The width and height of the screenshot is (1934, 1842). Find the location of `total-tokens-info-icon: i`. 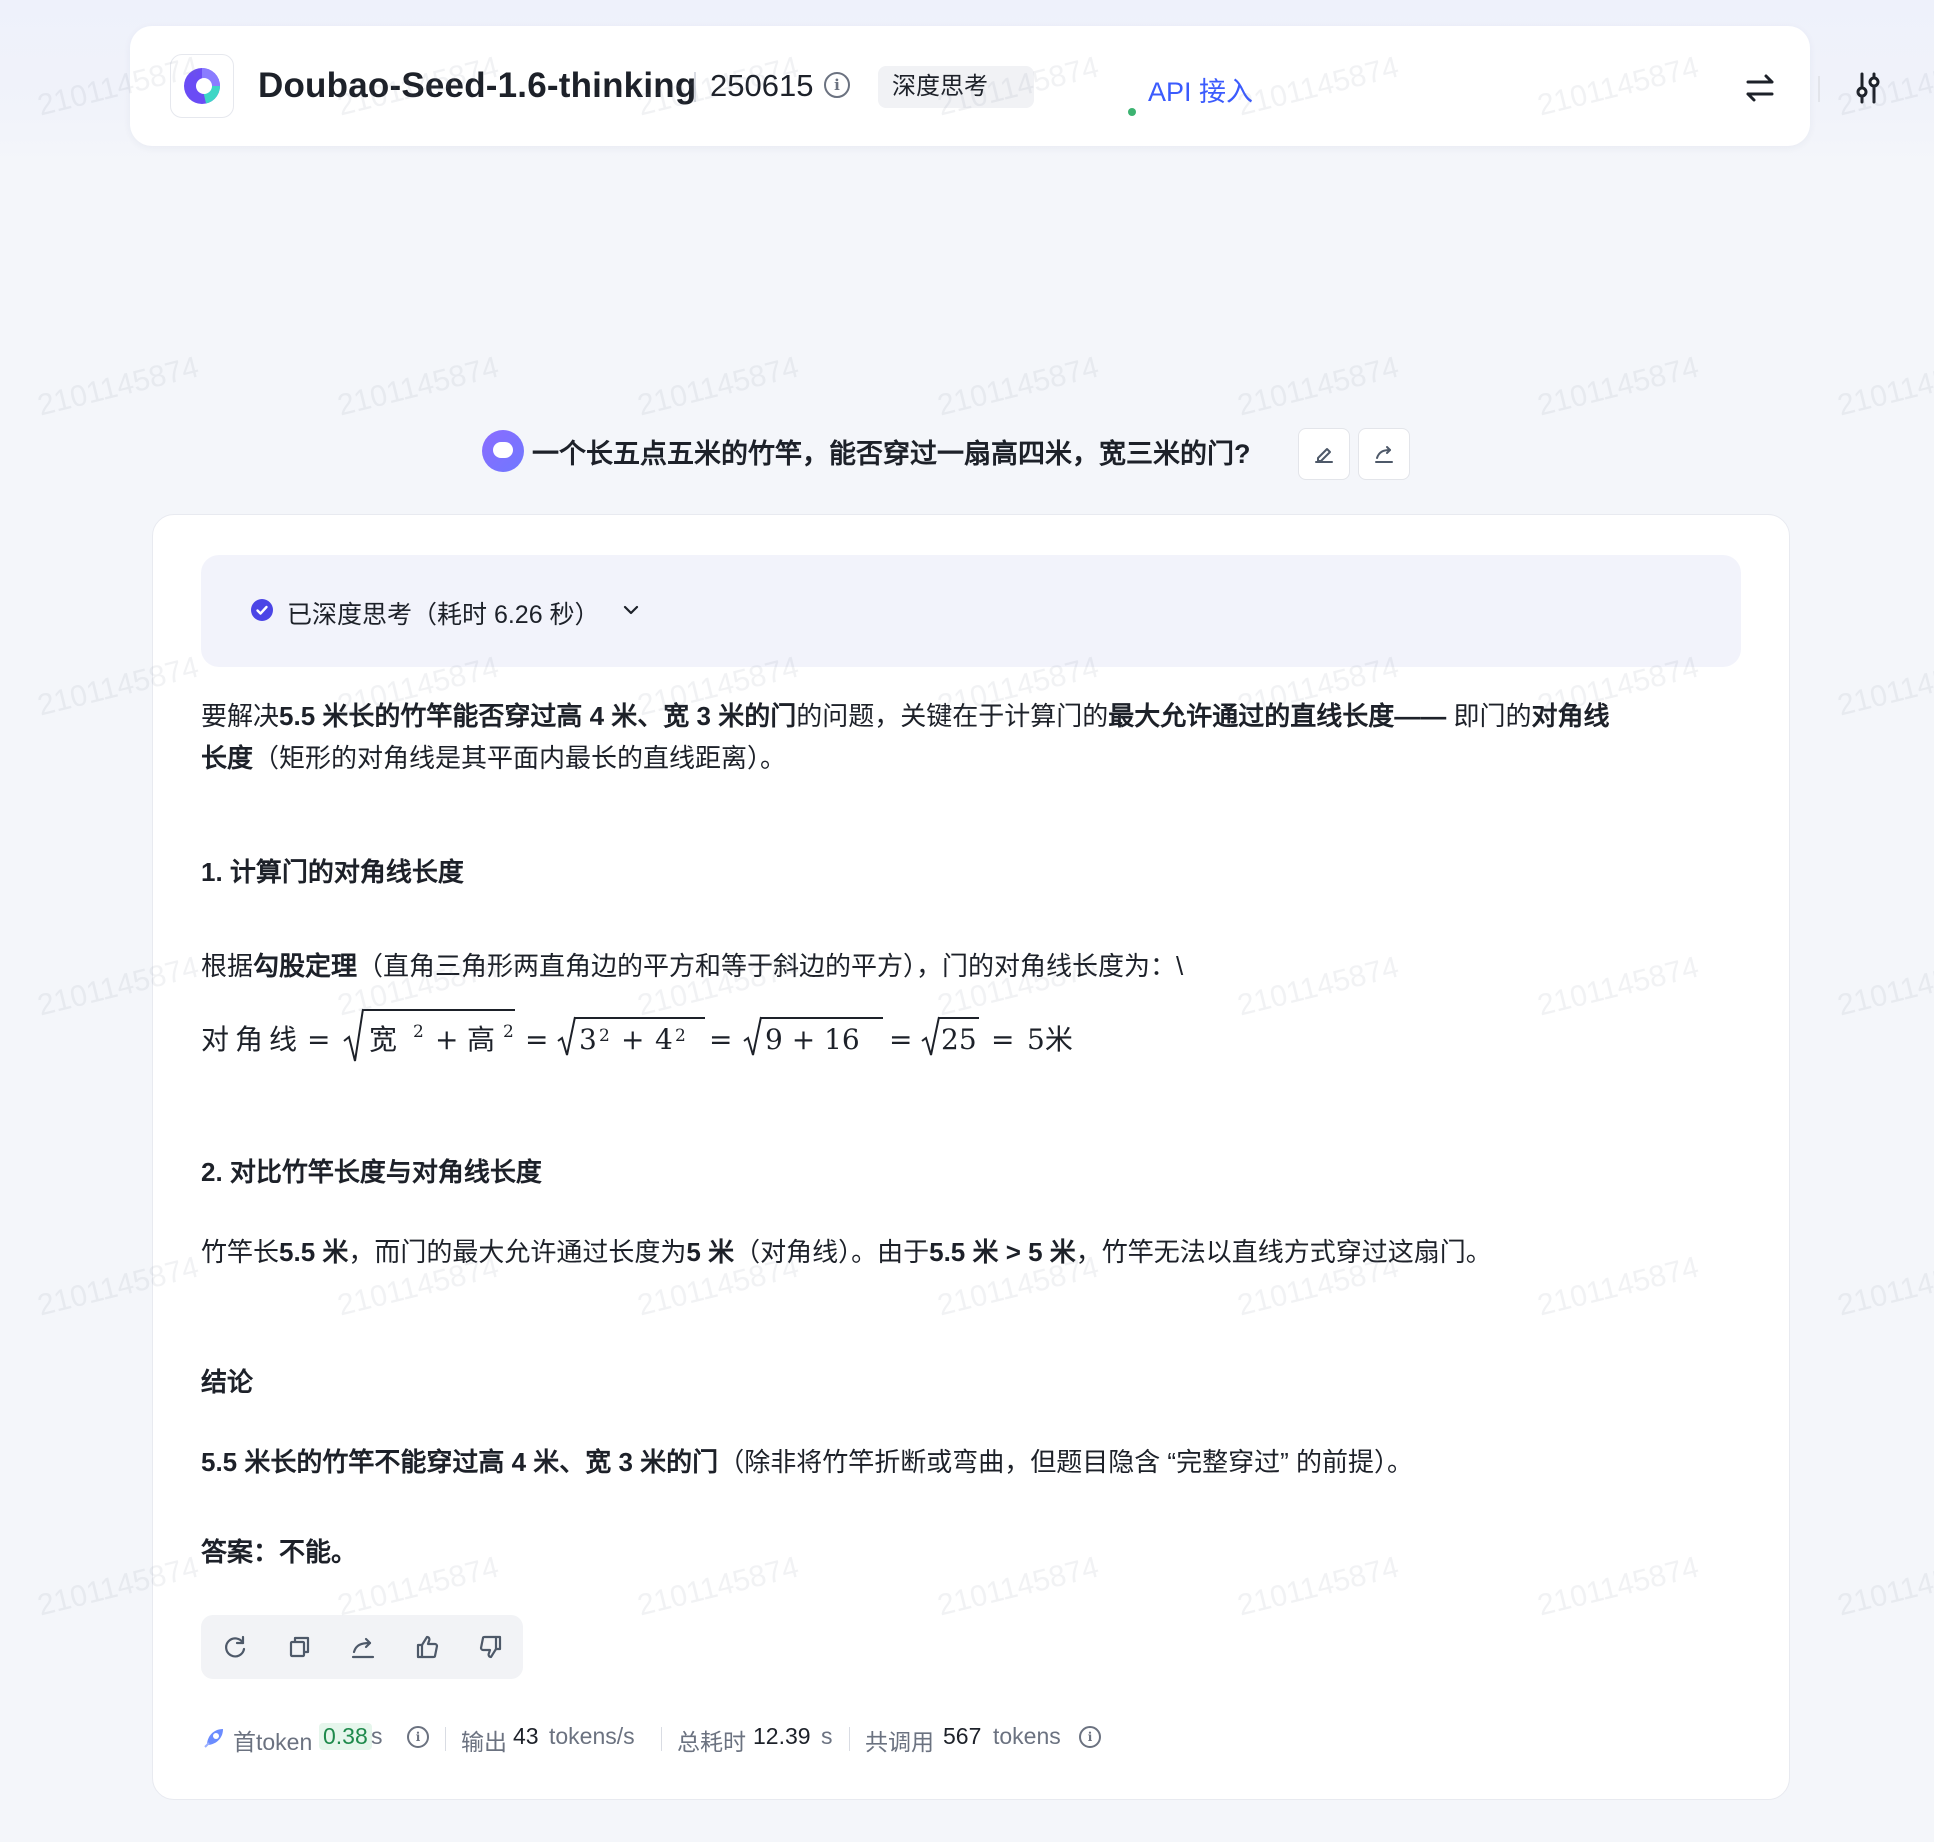

total-tokens-info-icon: i is located at coordinates (1090, 1737).